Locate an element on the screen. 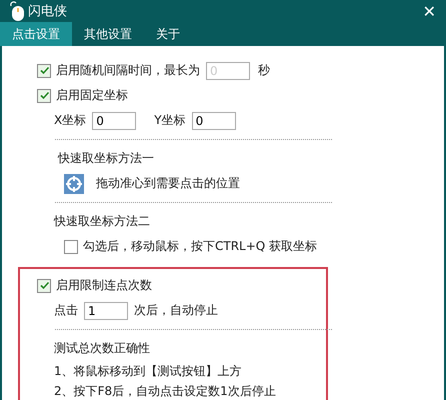 This screenshot has height=400, width=446. field-label: 点击 is located at coordinates (66, 310).